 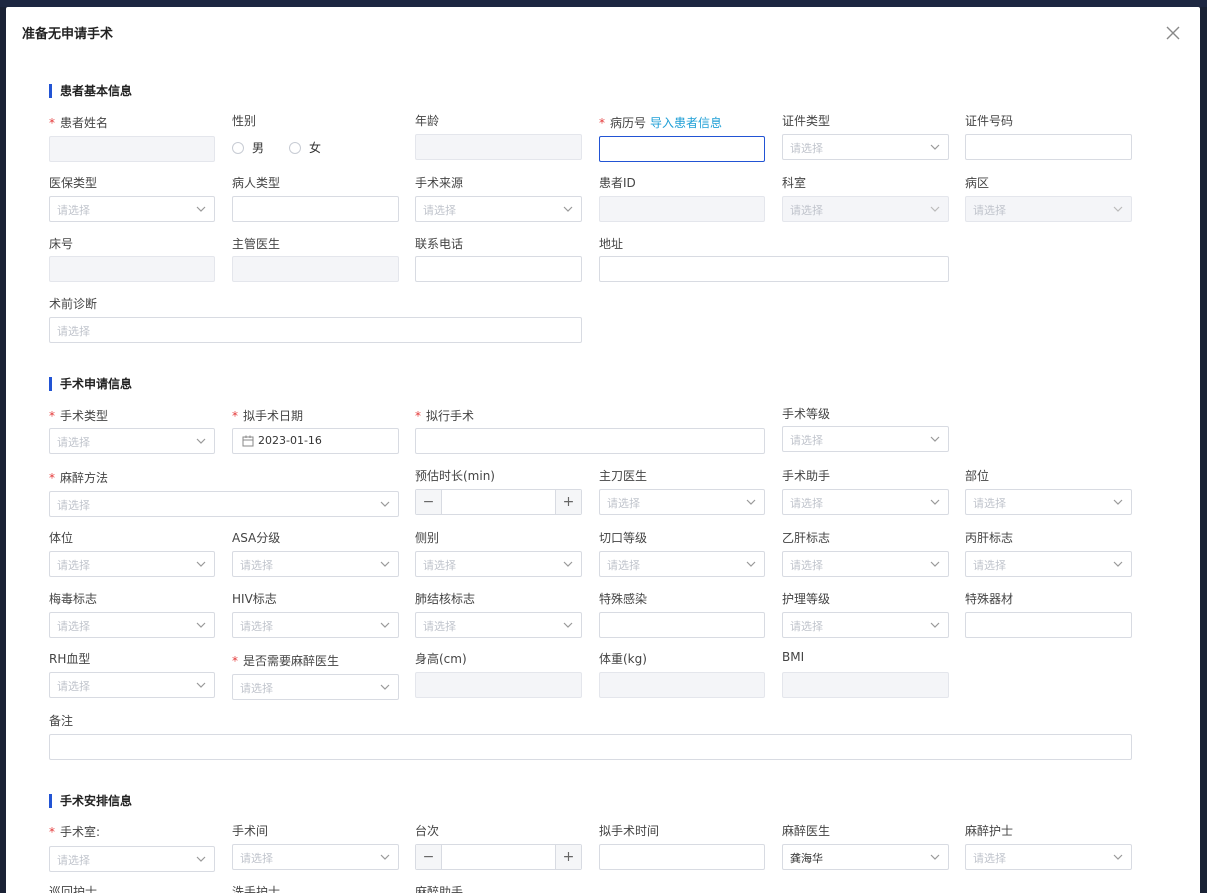 I want to click on duration-plus-button: +, so click(x=568, y=502).